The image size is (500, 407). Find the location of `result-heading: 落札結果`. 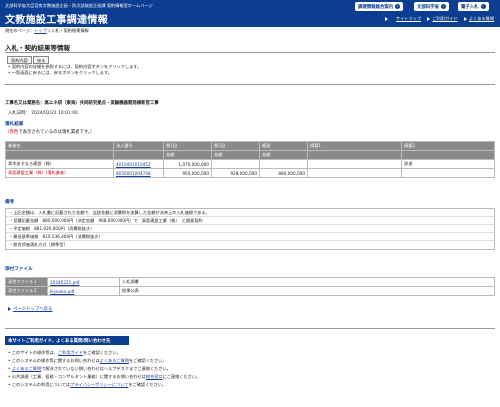

result-heading: 落札結果 is located at coordinates (14, 124).